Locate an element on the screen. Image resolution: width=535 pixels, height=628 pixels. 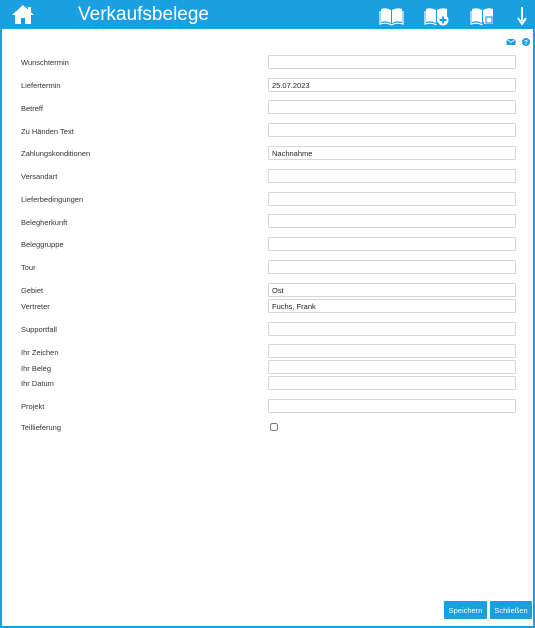
tour-label: Tour is located at coordinates (28, 267).